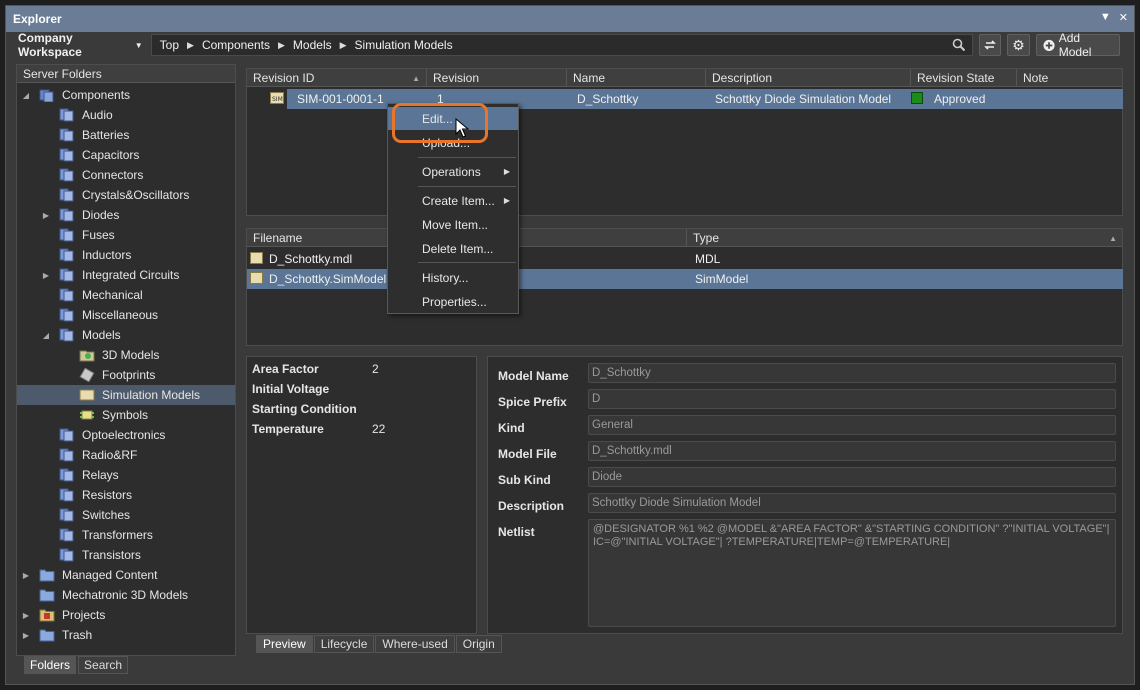 The image size is (1140, 690). What do you see at coordinates (126, 275) in the screenshot?
I see `tree-item: ▶ Integrated Circuits` at bounding box center [126, 275].